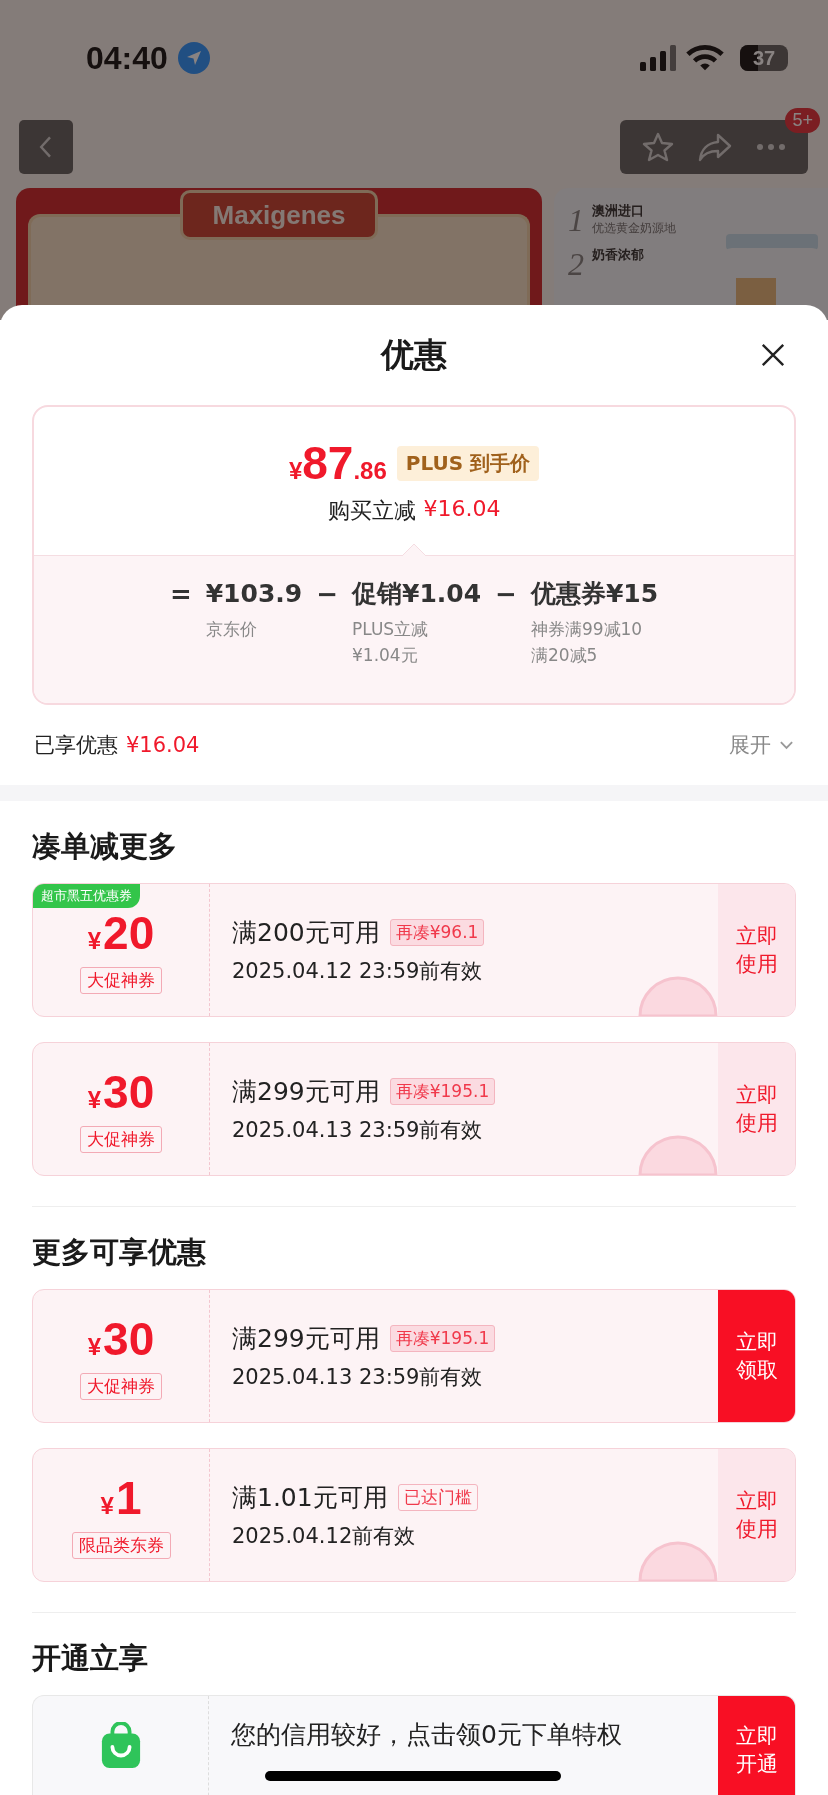 The image size is (828, 1795). I want to click on sheet-title: 优惠, so click(414, 354).